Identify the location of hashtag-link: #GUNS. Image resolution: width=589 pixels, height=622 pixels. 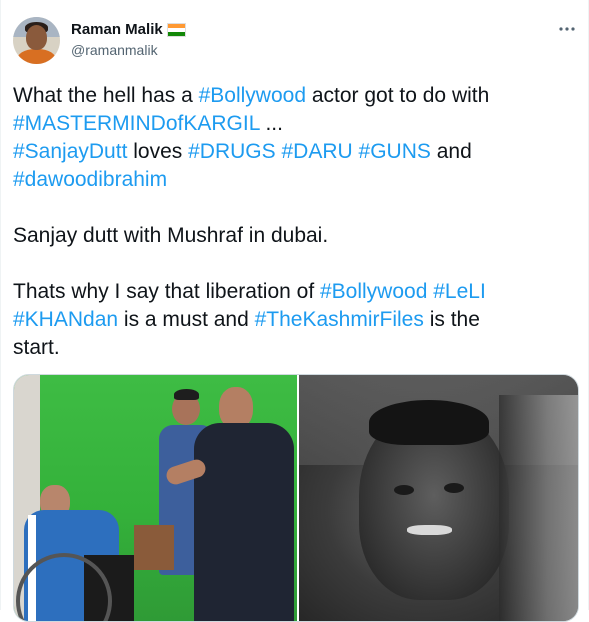
(395, 151).